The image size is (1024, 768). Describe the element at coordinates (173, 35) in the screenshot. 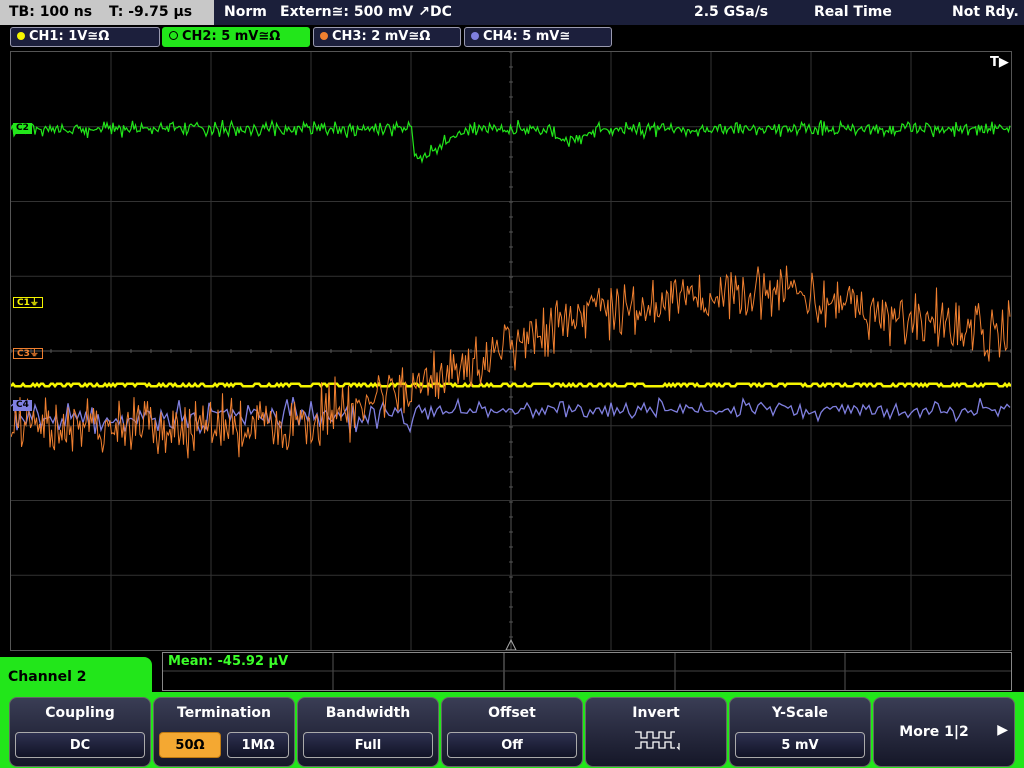

I see `ch2-color-dot` at that location.